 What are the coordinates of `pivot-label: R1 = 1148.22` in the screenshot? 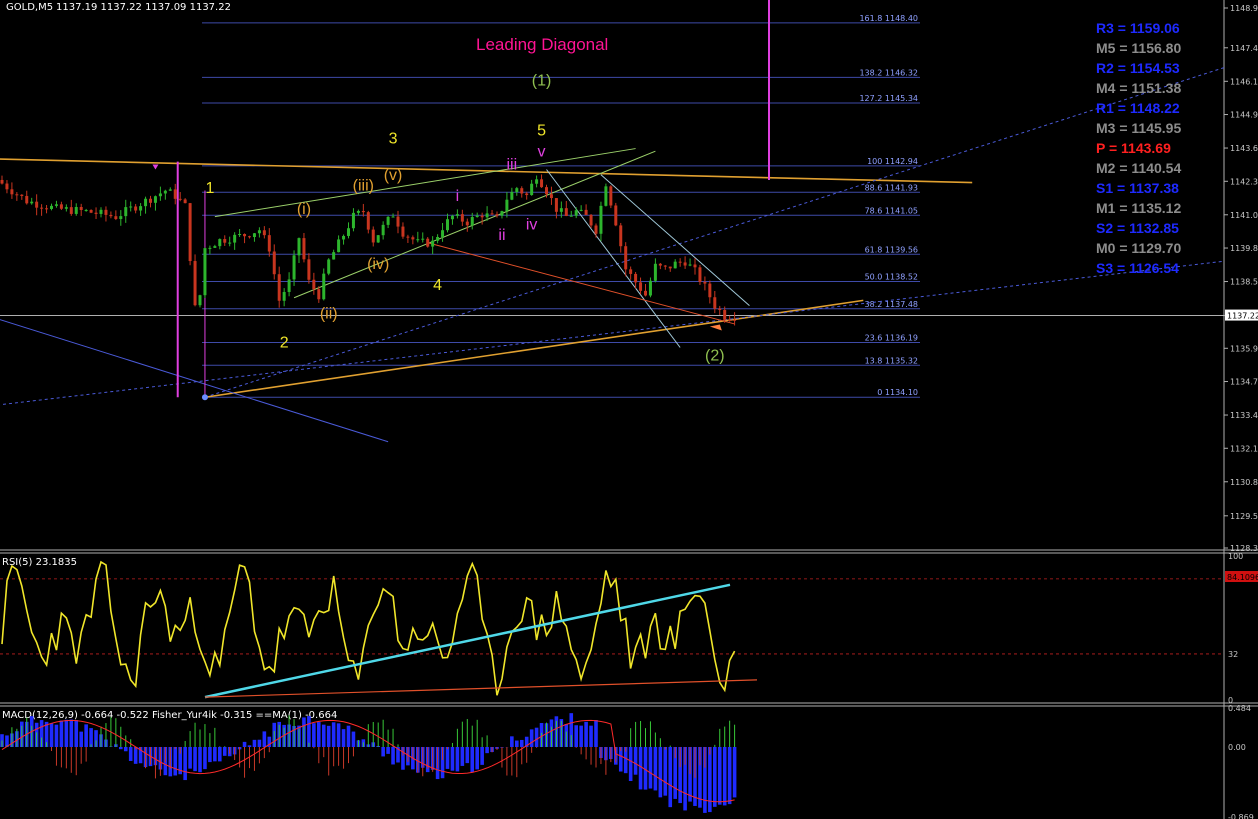 It's located at (1138, 108).